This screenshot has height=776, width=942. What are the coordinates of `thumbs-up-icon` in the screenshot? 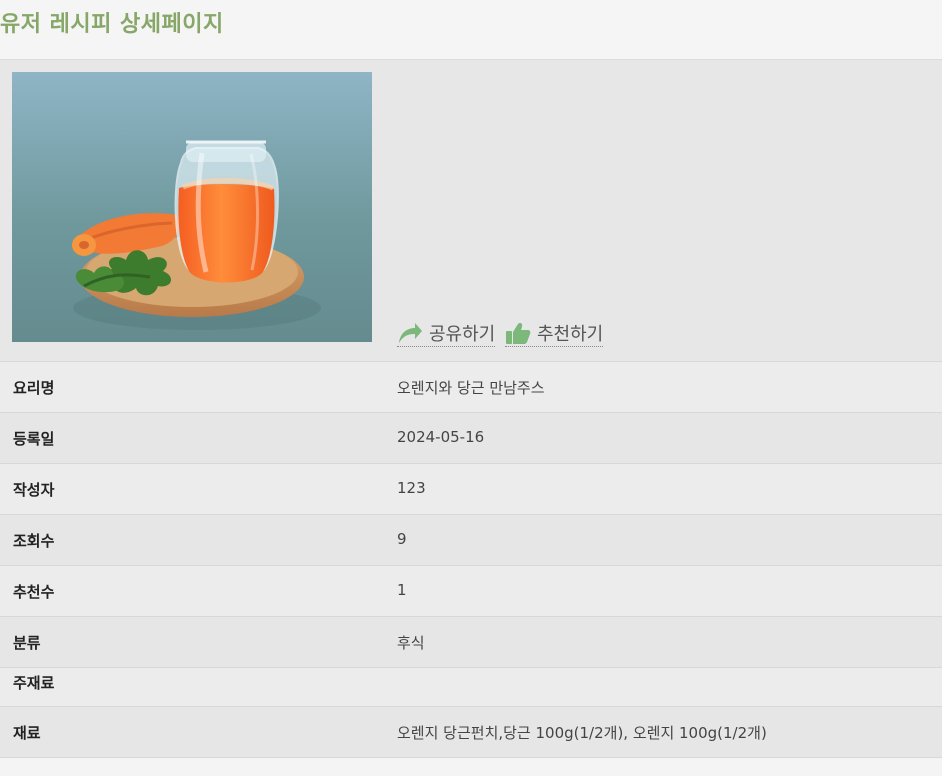 It's located at (518, 333).